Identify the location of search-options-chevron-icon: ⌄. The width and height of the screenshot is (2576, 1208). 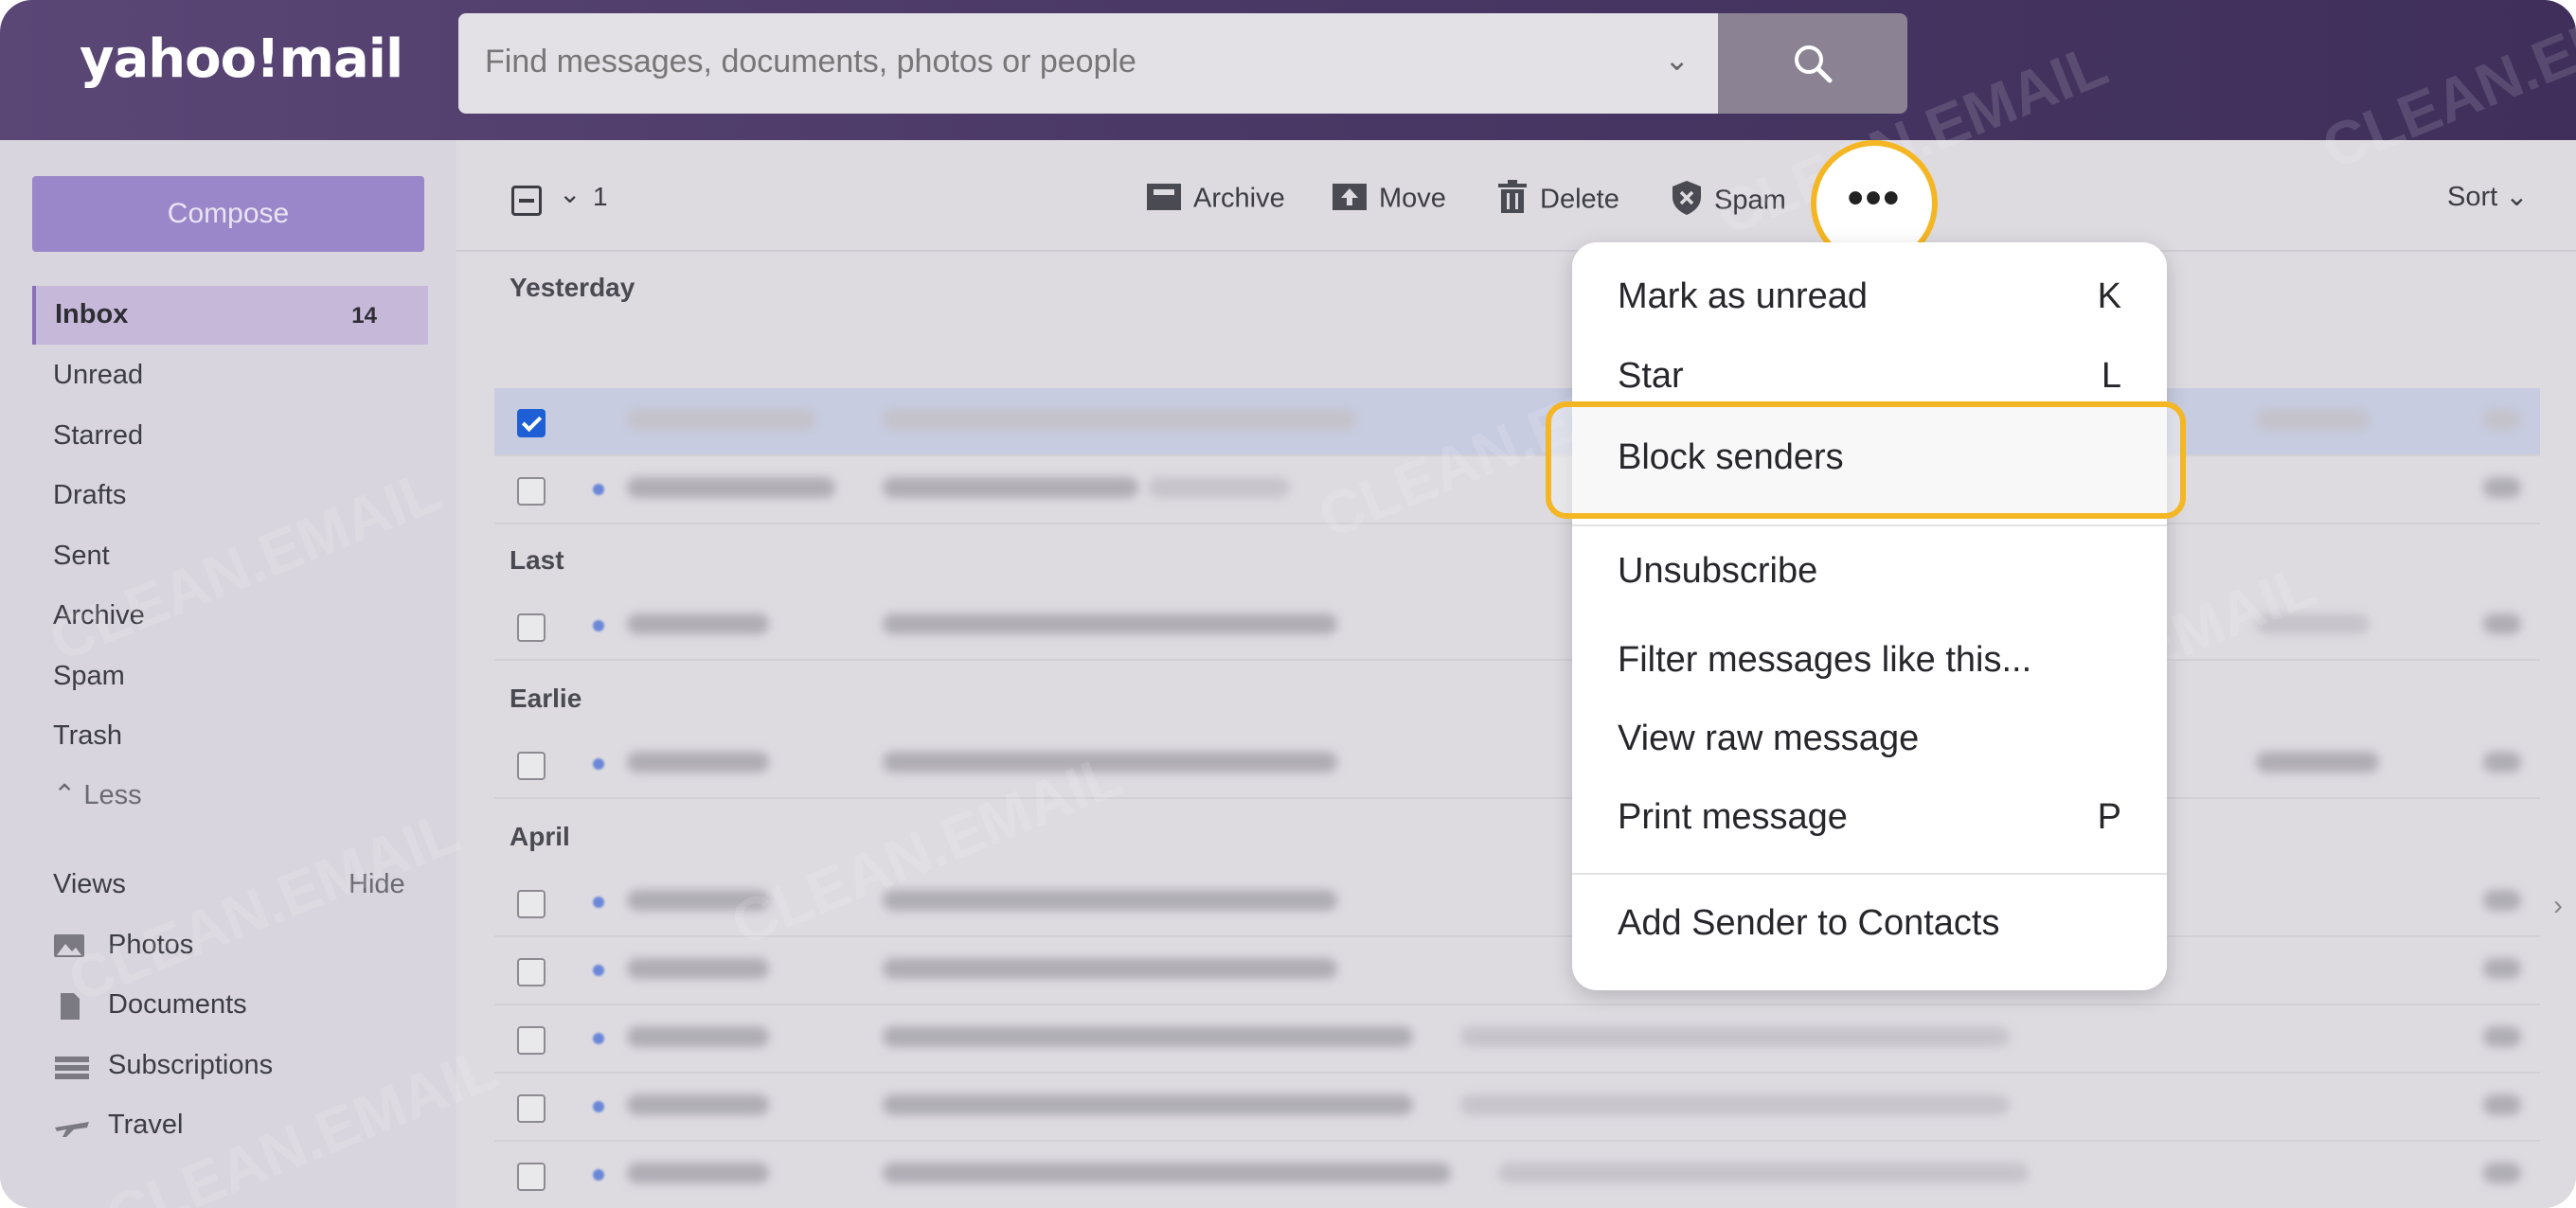
(1677, 60).